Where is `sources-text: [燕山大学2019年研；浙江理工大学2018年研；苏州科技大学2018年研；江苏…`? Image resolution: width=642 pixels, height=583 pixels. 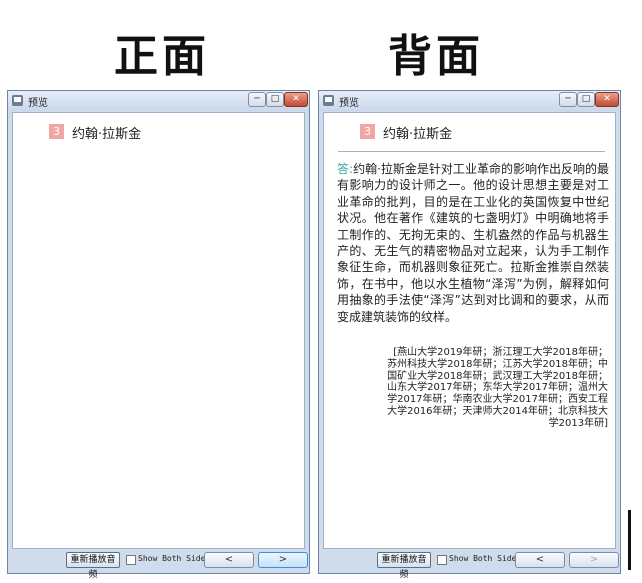 sources-text: [燕山大学2019年研；浙江理工大学2018年研；苏州科技大学2018年研；江苏… is located at coordinates (497, 388).